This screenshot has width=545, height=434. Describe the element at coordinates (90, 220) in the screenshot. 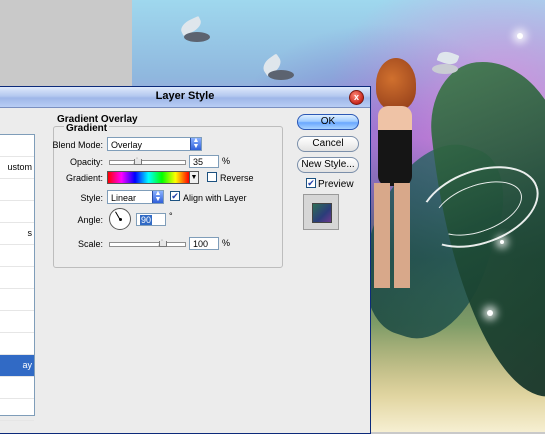

I see `angle-label: Angle:` at that location.